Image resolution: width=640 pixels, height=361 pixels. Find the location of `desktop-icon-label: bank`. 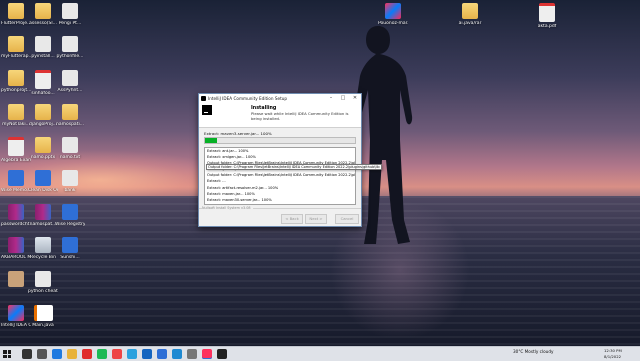

desktop-icon-label: bank is located at coordinates (70, 190).